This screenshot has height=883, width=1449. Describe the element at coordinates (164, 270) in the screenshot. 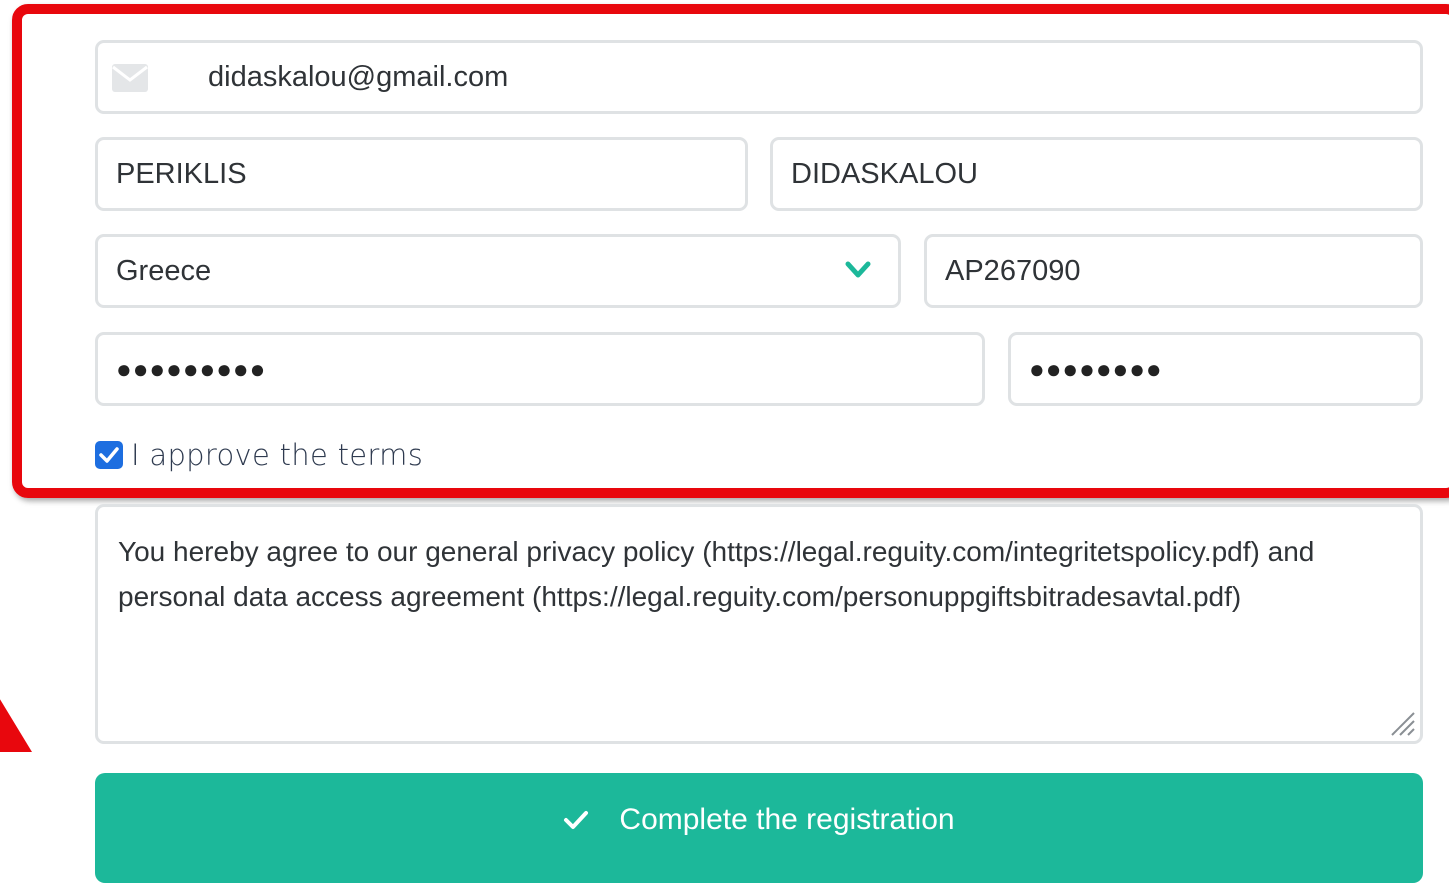

I see `country-value: Greece` at that location.